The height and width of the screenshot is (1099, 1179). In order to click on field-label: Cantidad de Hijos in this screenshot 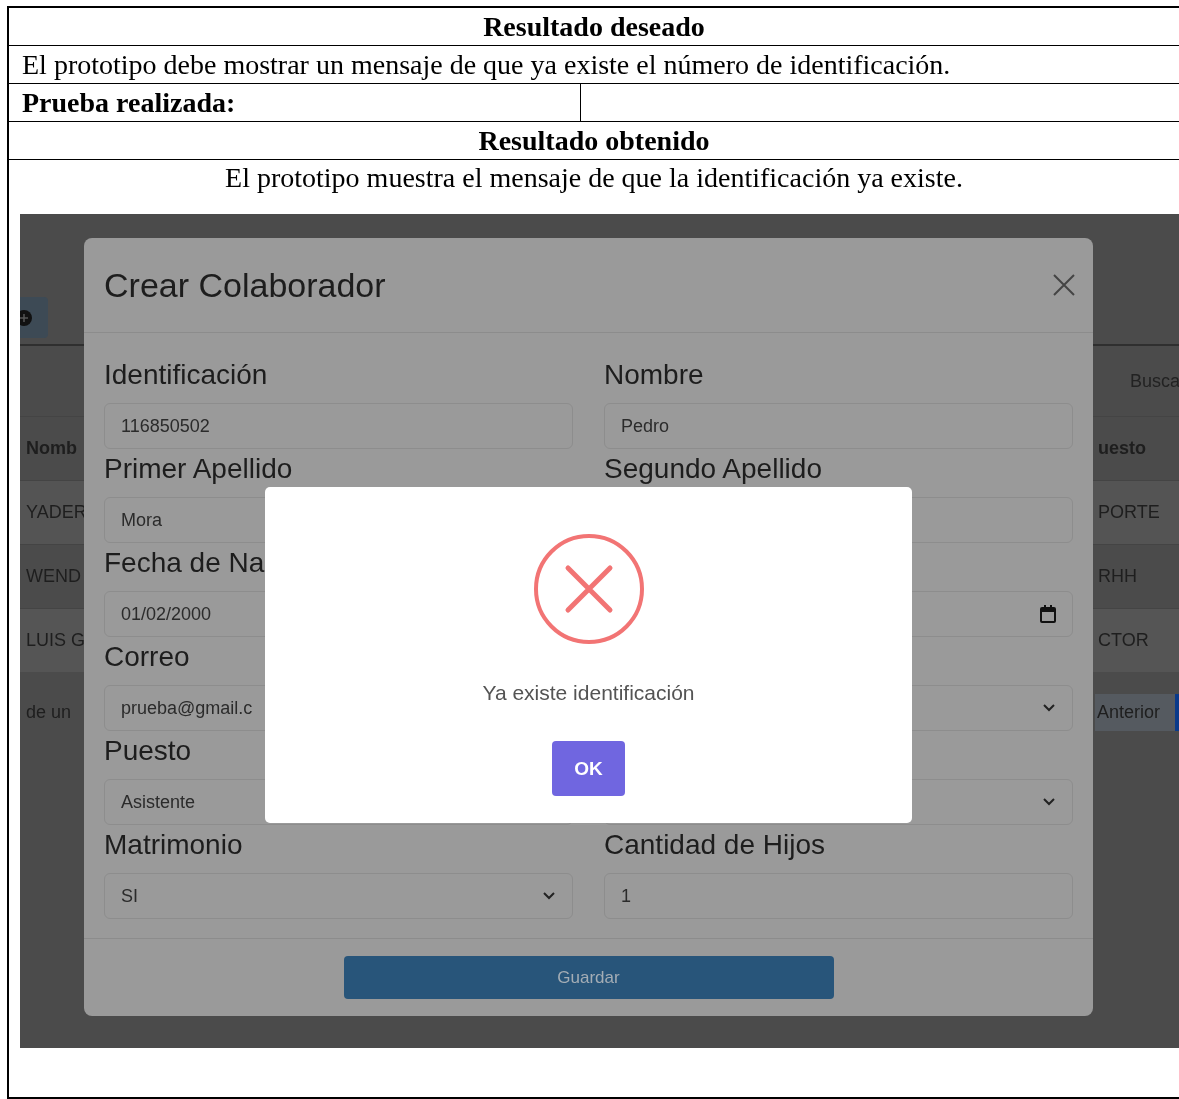, I will do `click(715, 845)`.